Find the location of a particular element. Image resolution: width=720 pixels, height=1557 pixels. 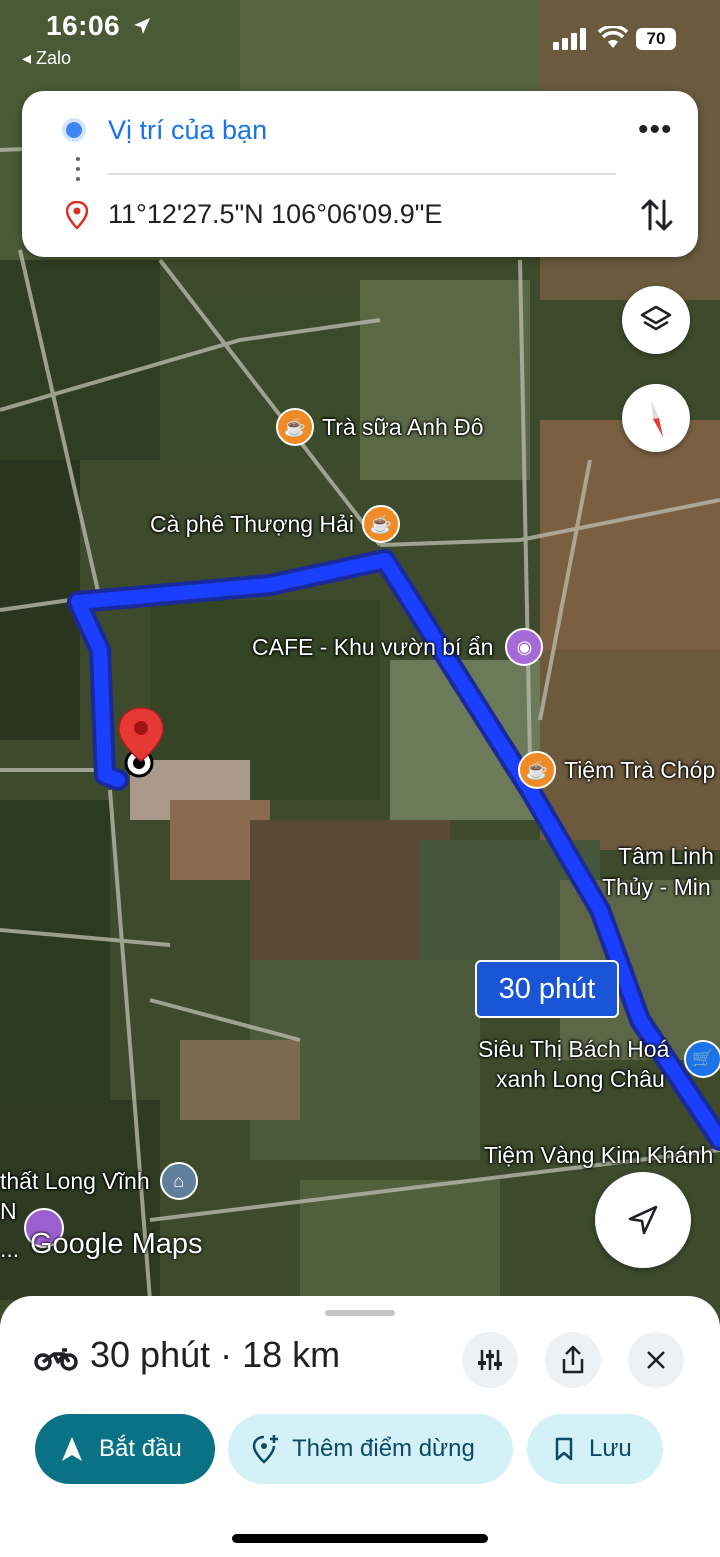

poi-label: CAFE - Khu vườn bí ẩn is located at coordinates (373, 646).